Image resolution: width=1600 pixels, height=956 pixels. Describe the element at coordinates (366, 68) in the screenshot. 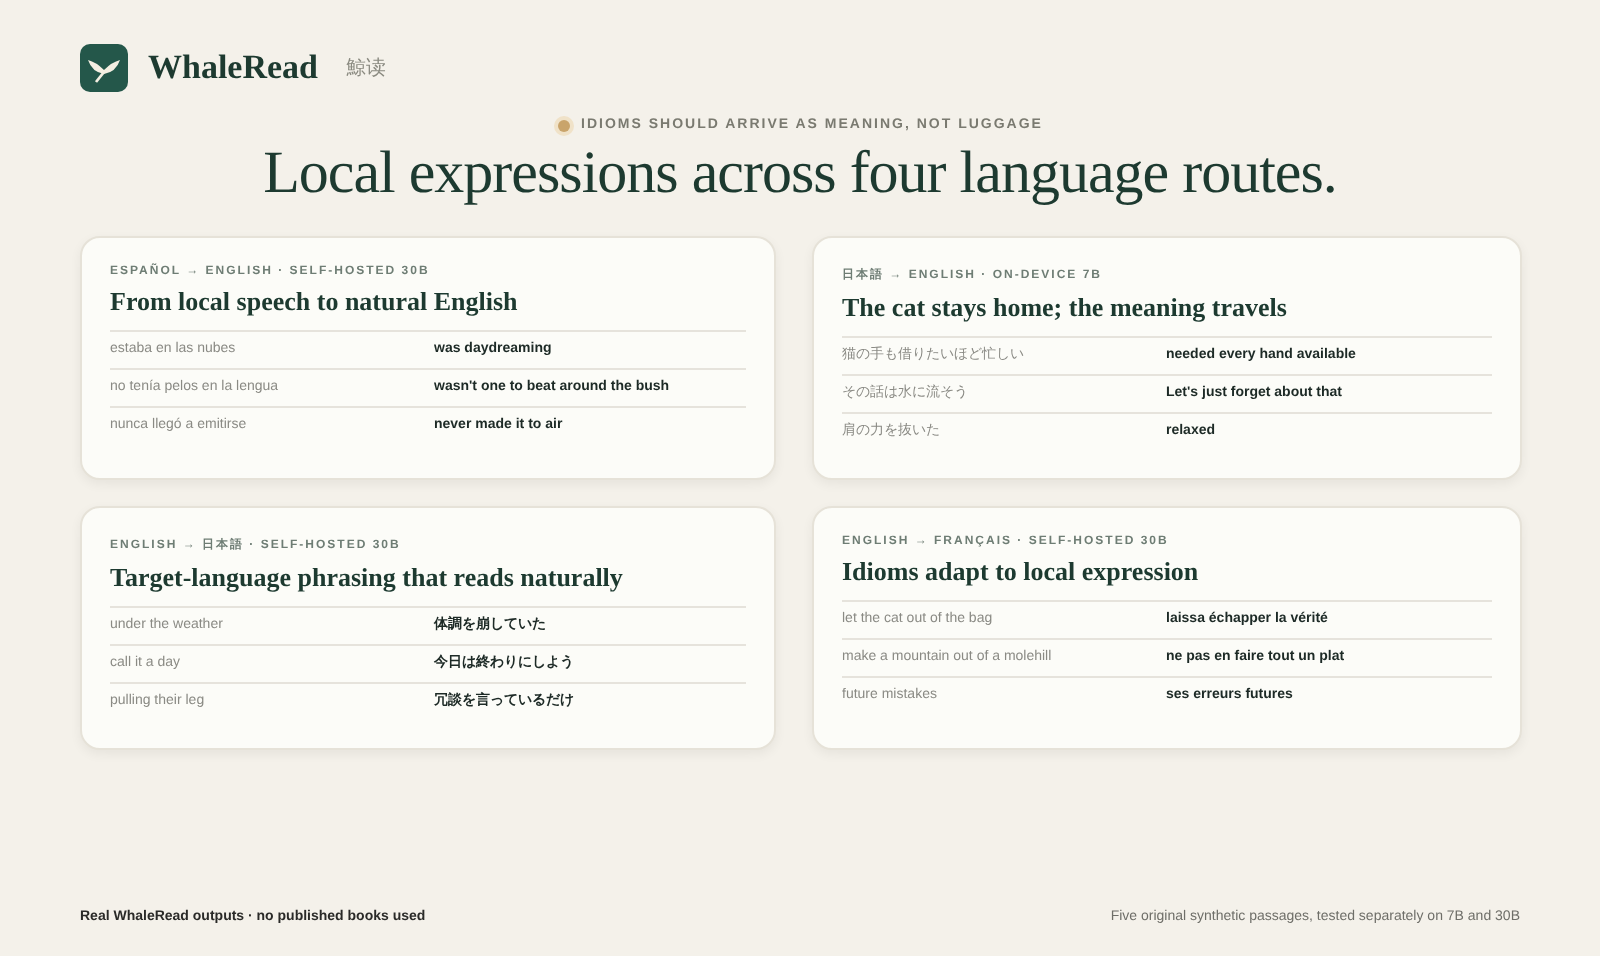

I see `brand-subtitle: 鯨读` at that location.